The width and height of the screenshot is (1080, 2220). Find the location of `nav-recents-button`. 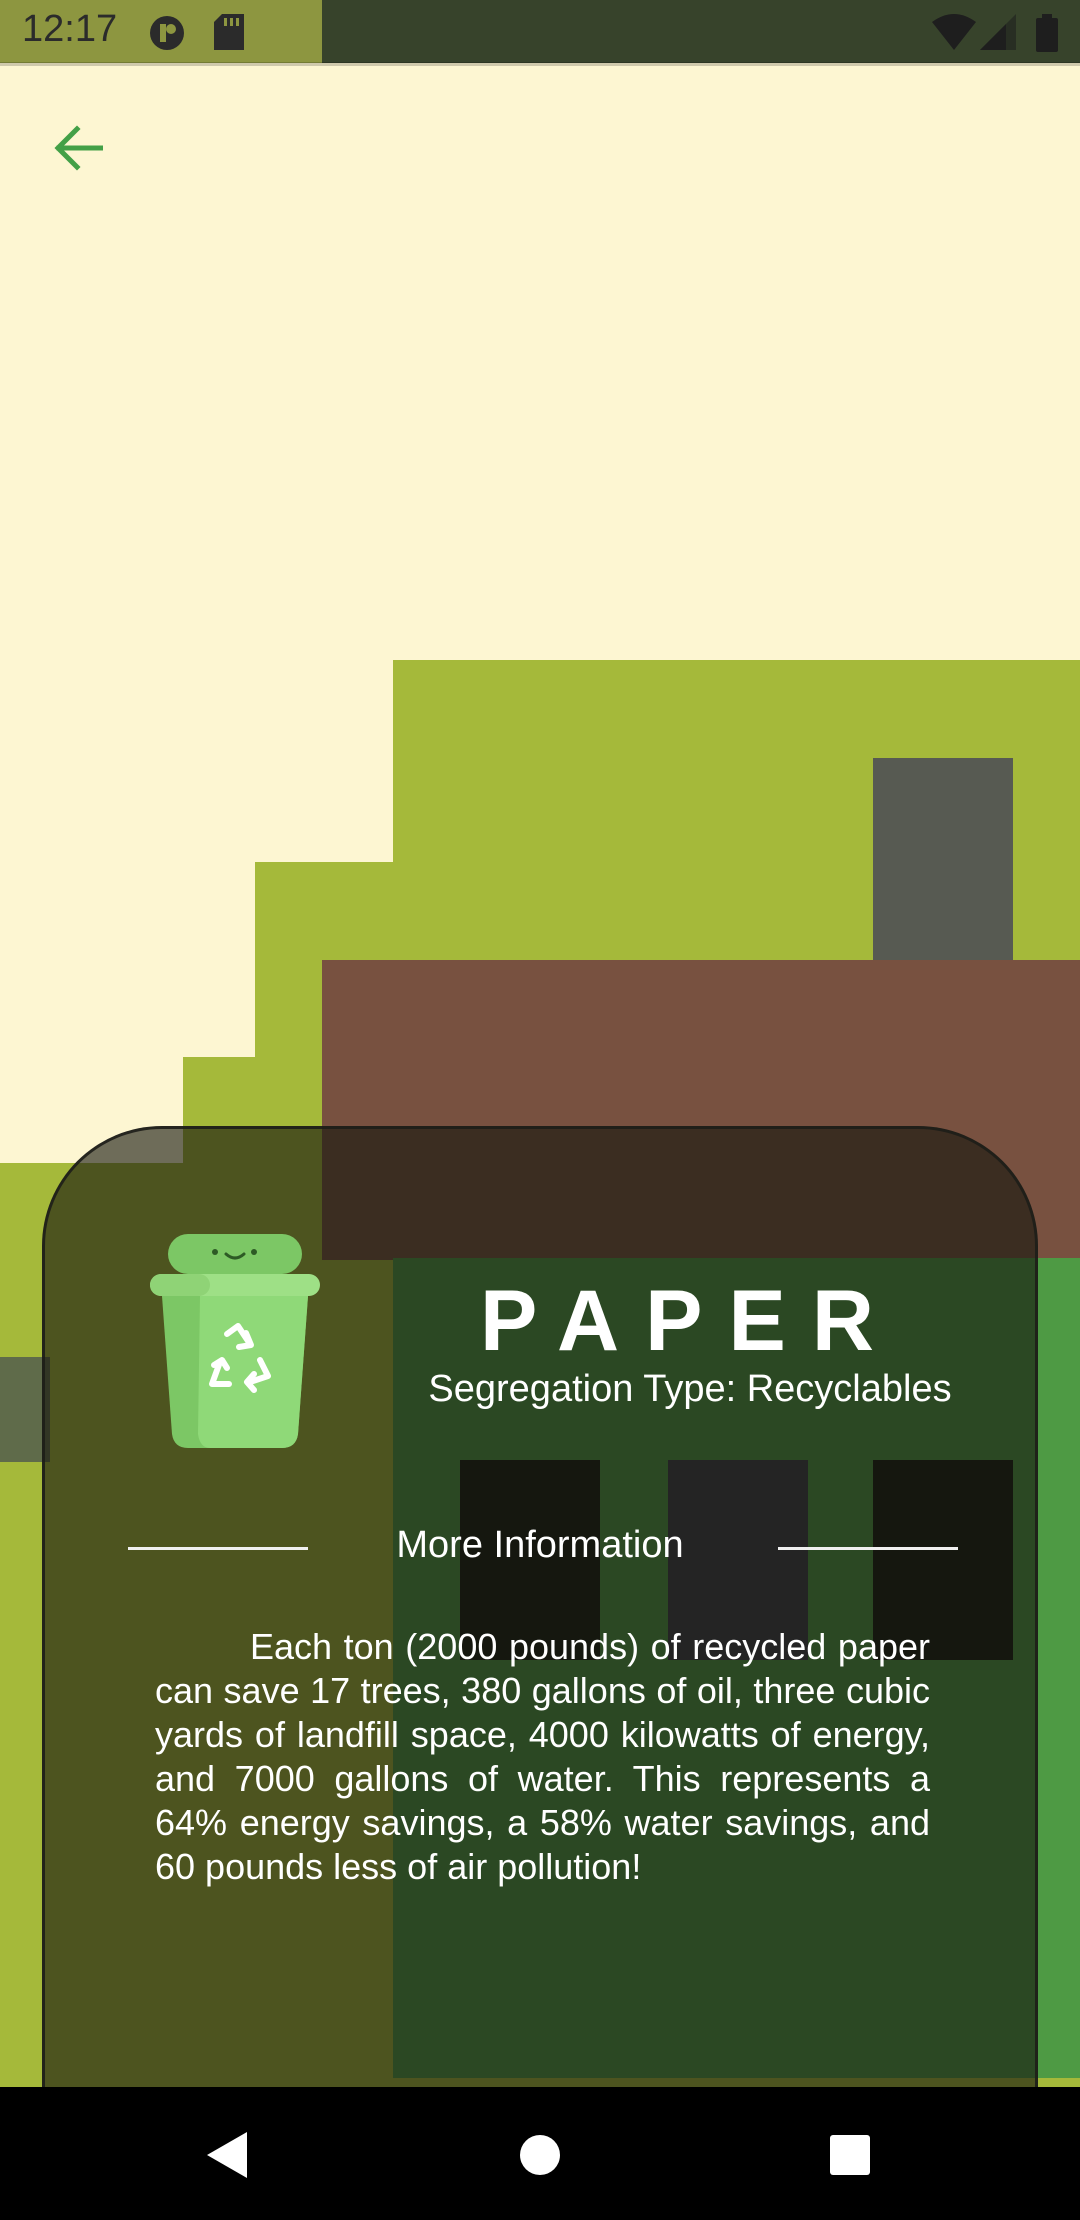

nav-recents-button is located at coordinates (850, 2155).